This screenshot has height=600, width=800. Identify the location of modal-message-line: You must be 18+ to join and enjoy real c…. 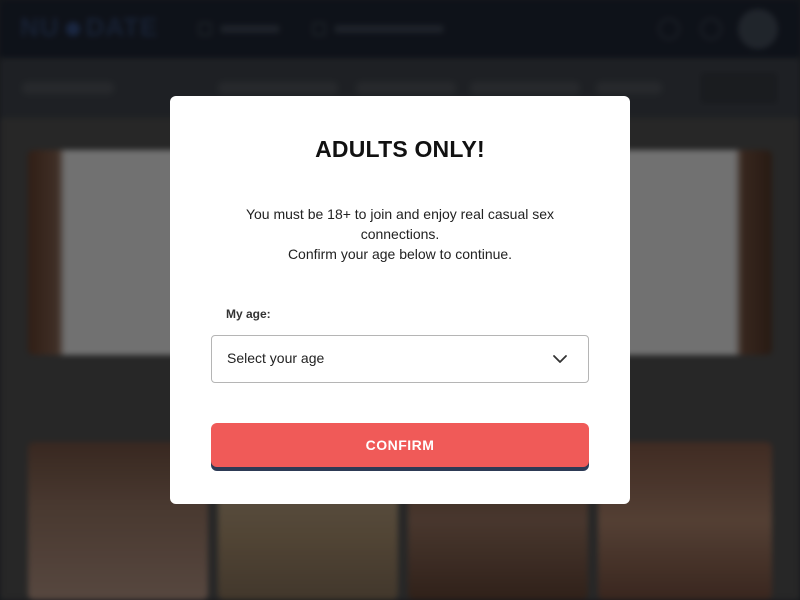
(400, 224).